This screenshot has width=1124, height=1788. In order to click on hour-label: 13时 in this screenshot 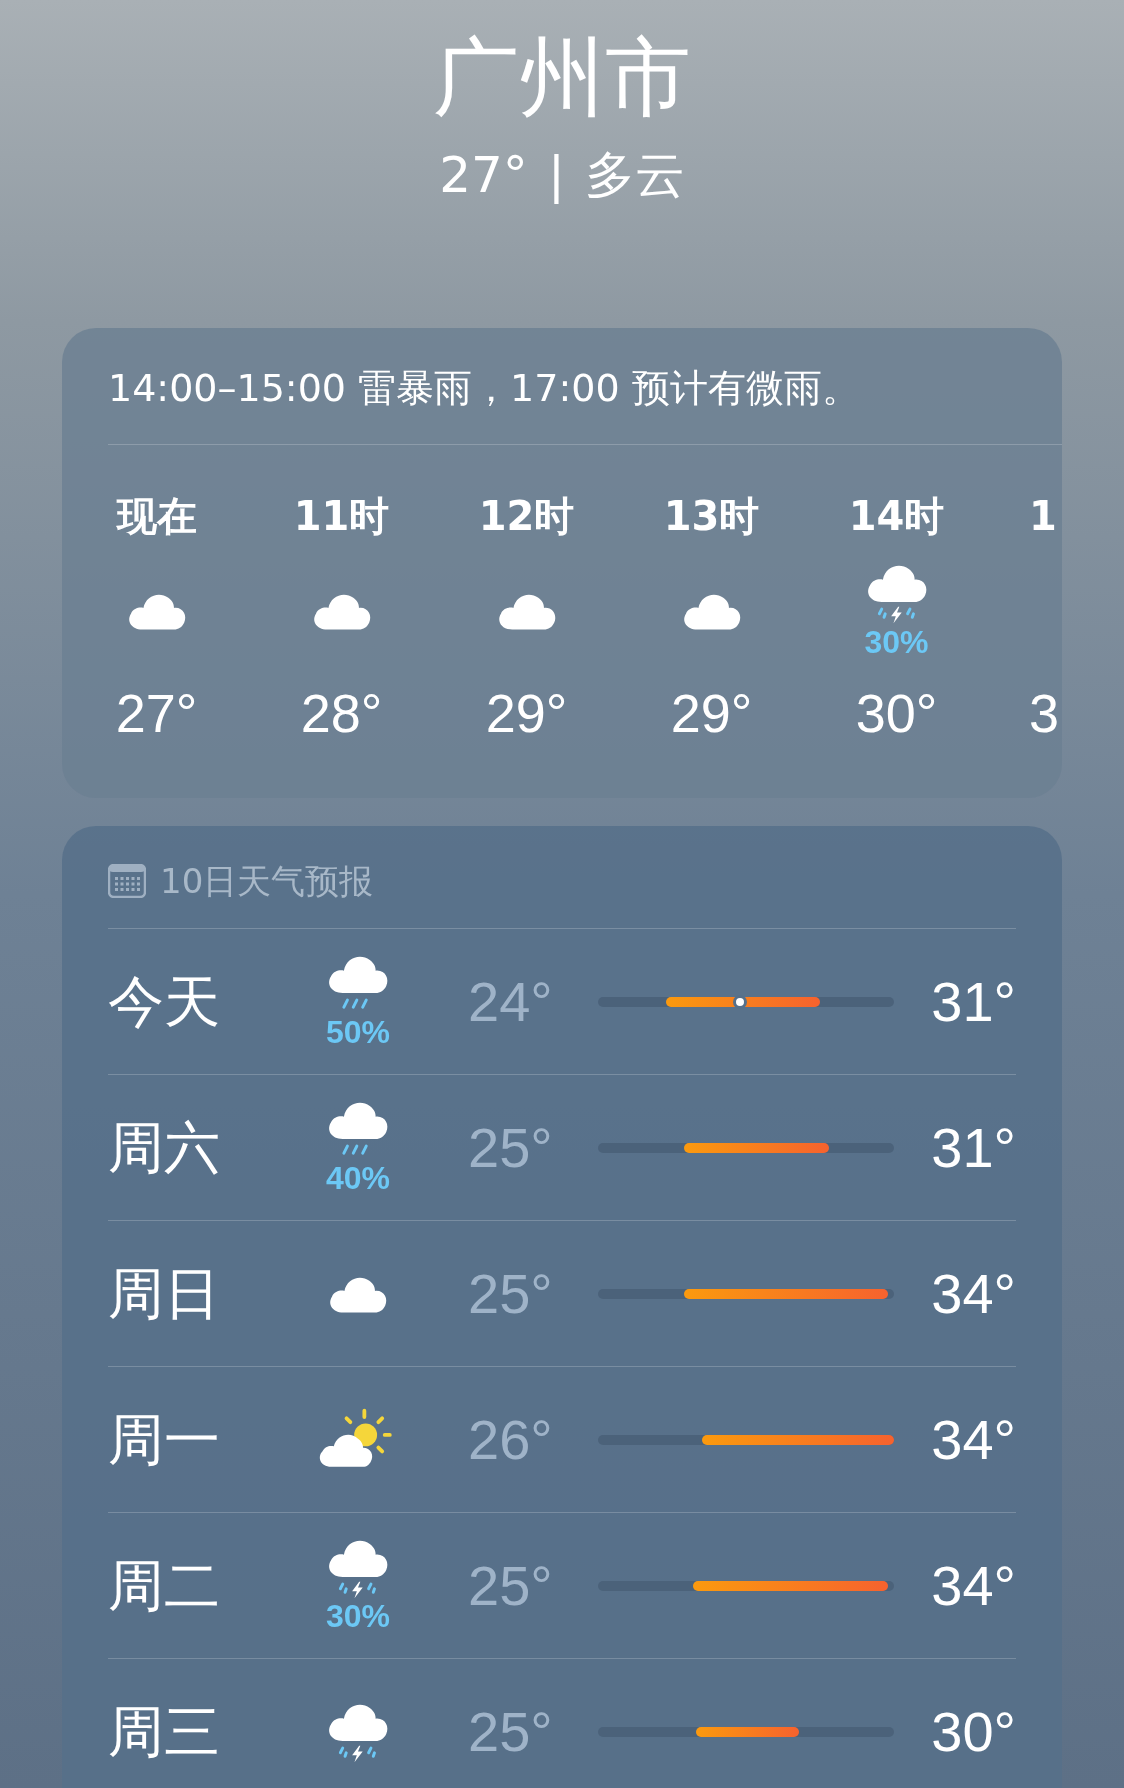, I will do `click(711, 516)`.